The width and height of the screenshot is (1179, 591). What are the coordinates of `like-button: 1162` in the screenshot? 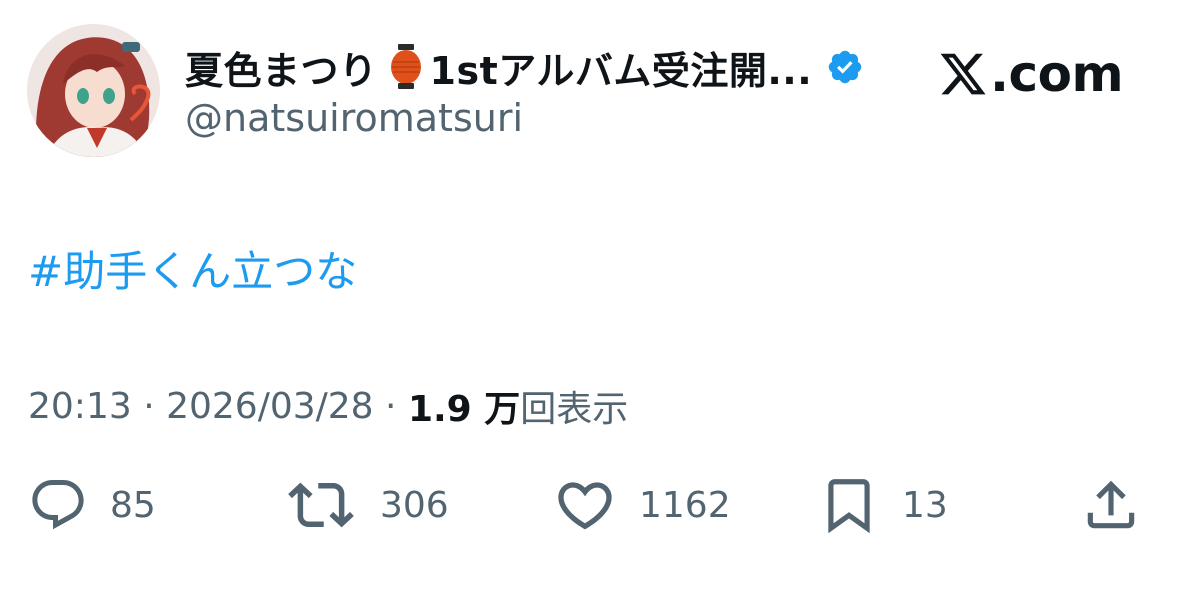 It's located at (642, 505).